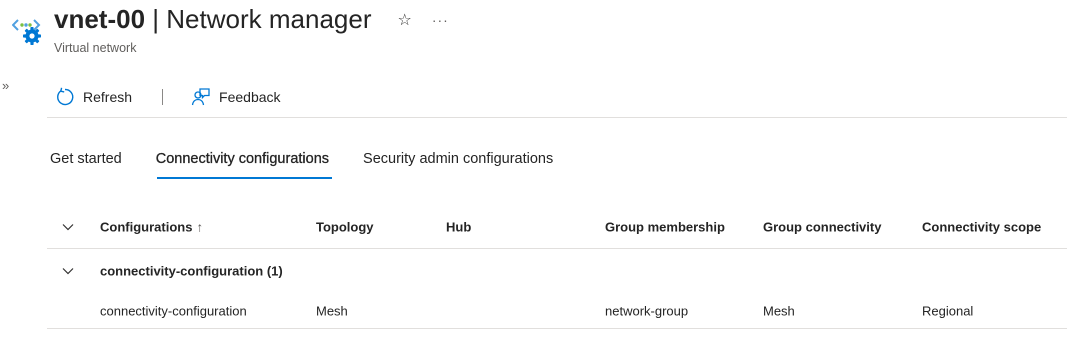  I want to click on page-title: vnet-00 | Network manager, so click(212, 19).